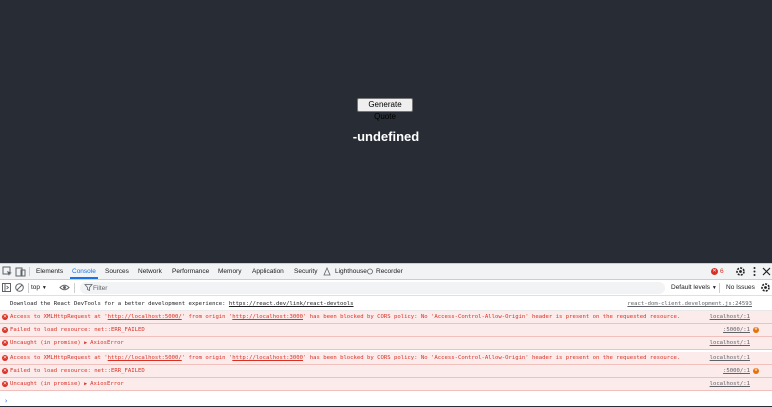  I want to click on message-source-link: react-dom-client.development.js:24593, so click(689, 304).